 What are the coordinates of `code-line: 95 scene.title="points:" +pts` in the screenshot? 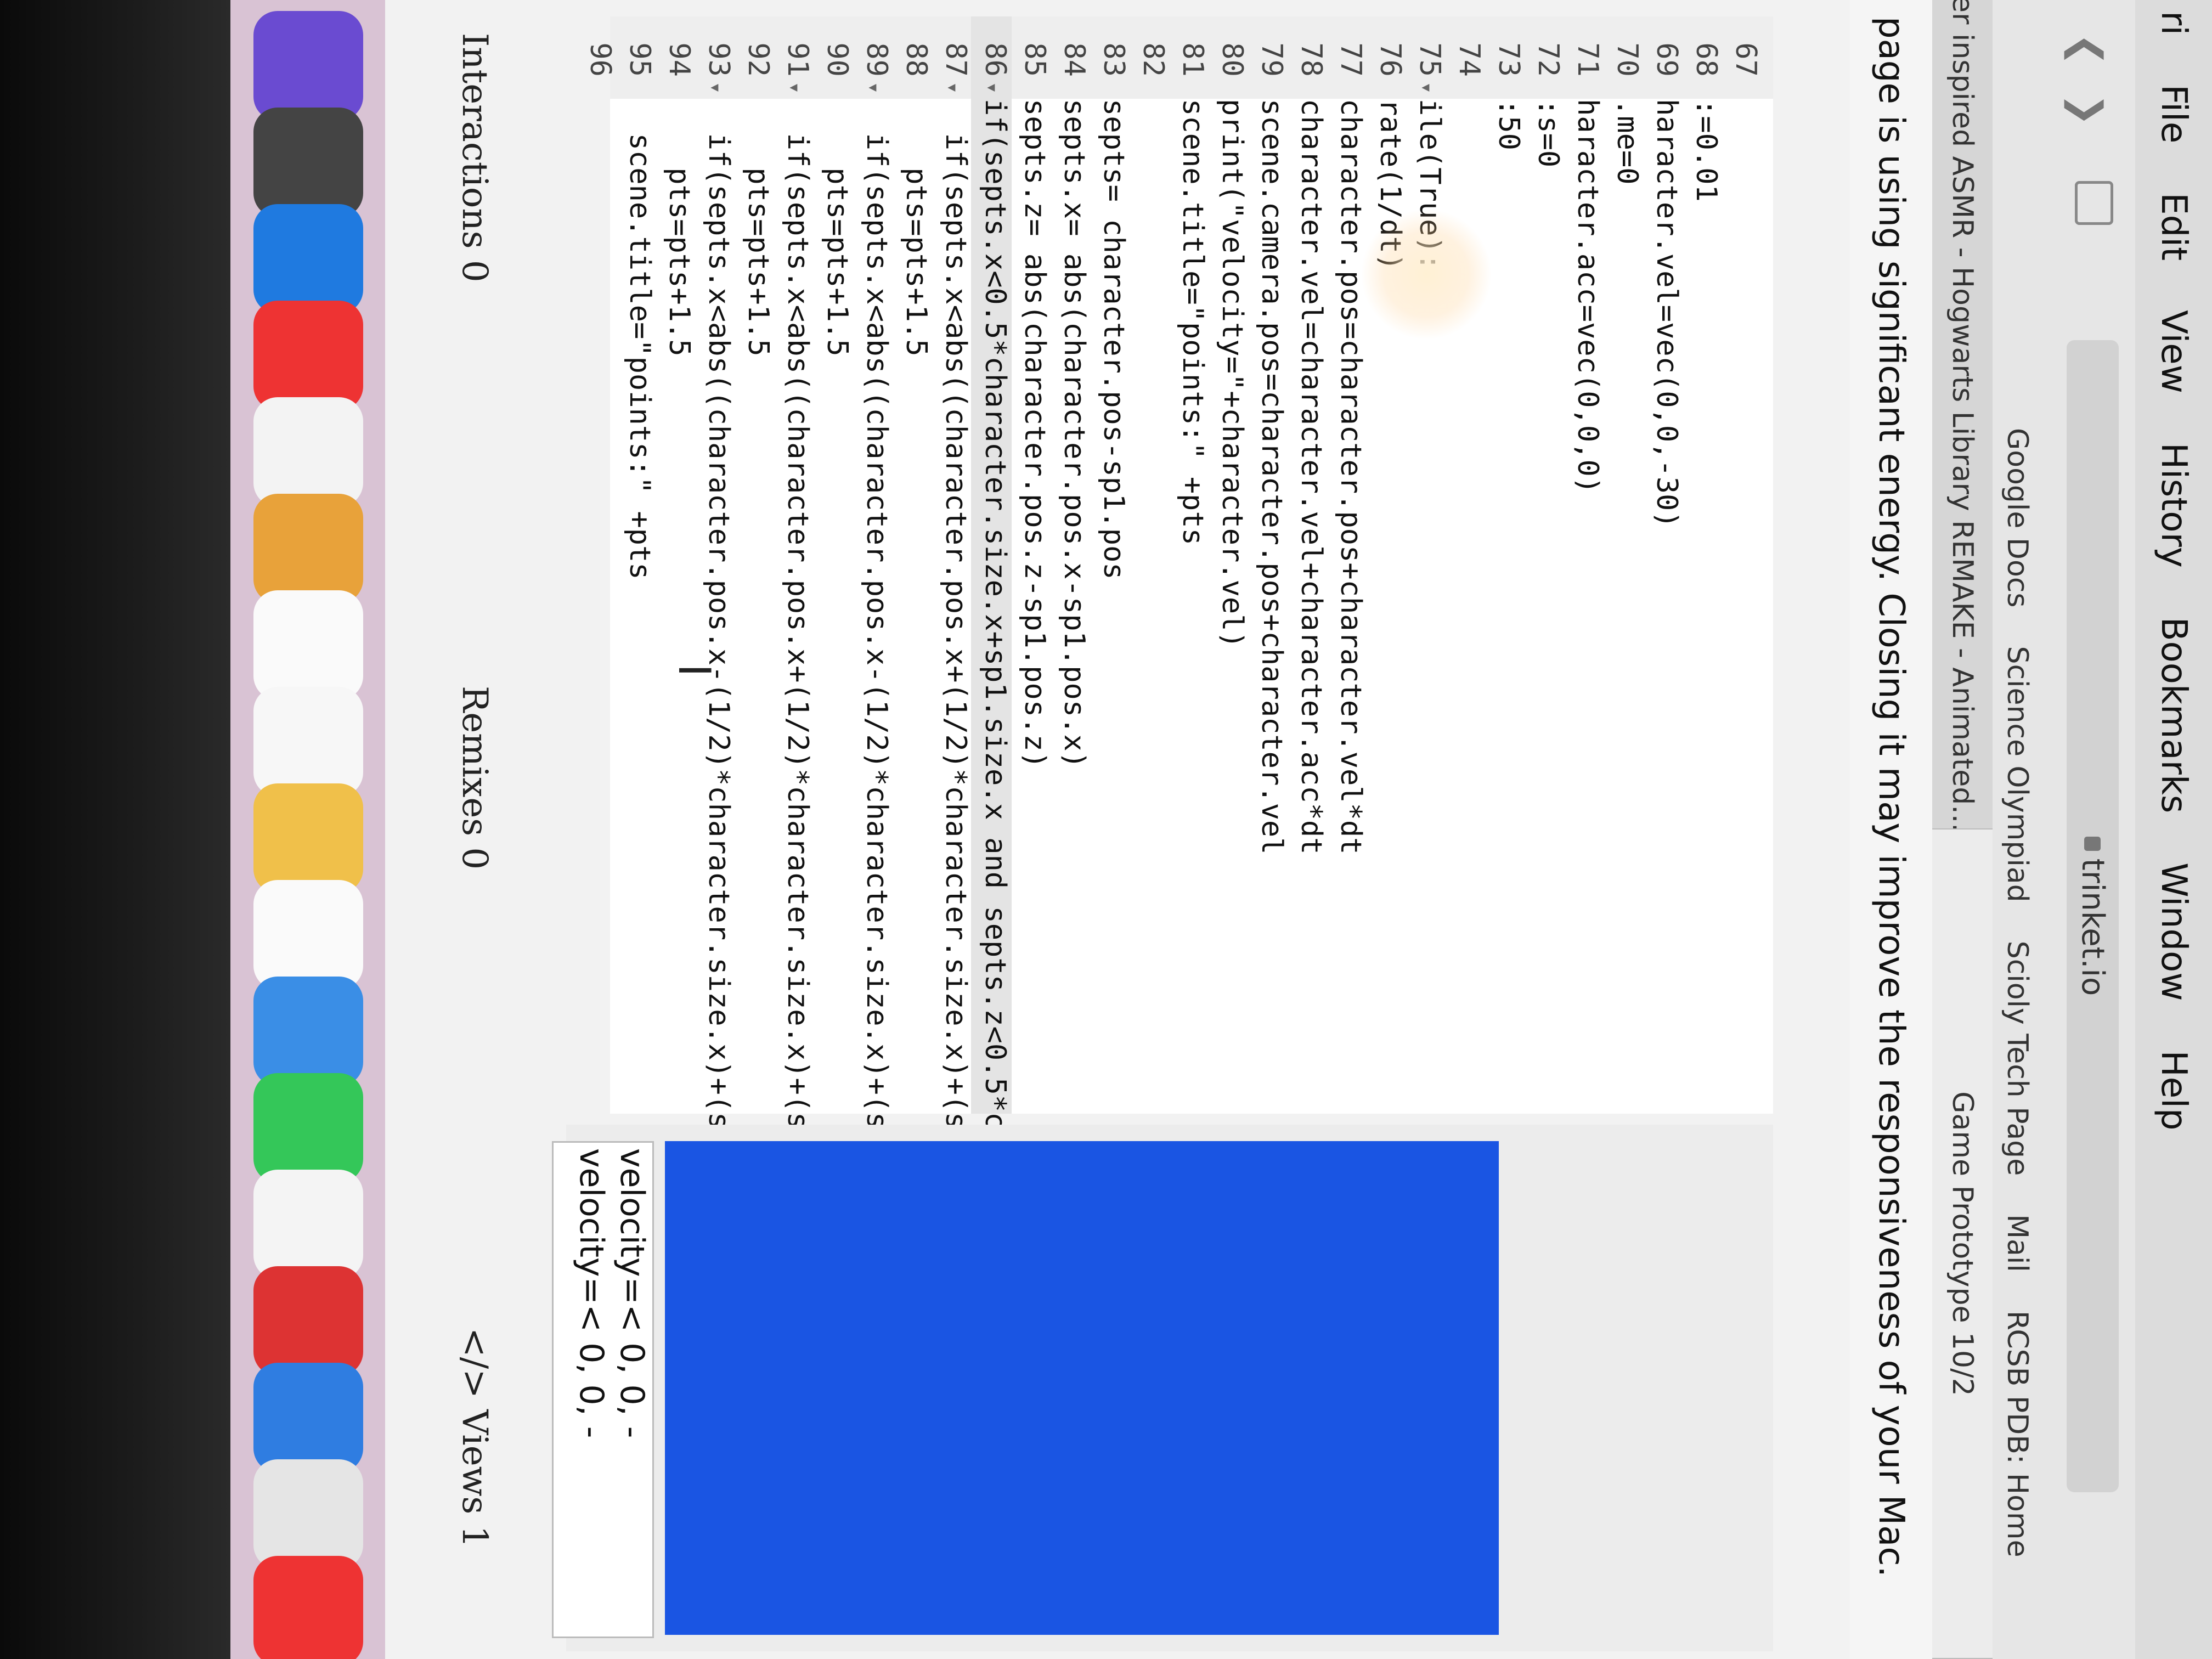 It's located at (636, 565).